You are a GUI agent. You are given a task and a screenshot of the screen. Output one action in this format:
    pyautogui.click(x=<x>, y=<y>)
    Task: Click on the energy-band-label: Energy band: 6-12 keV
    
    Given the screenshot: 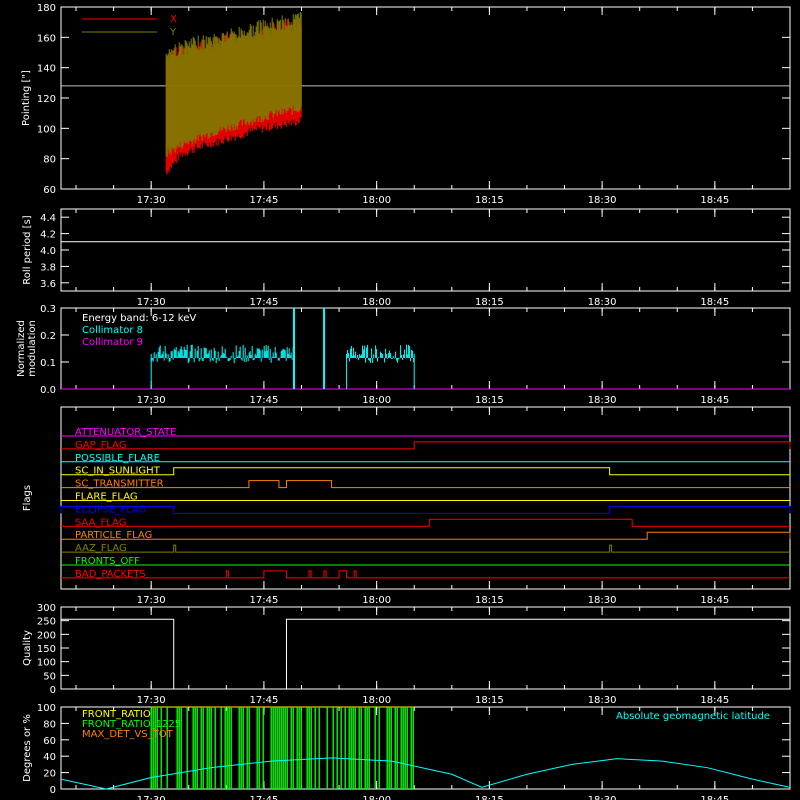 What is the action you would take?
    pyautogui.click(x=139, y=318)
    